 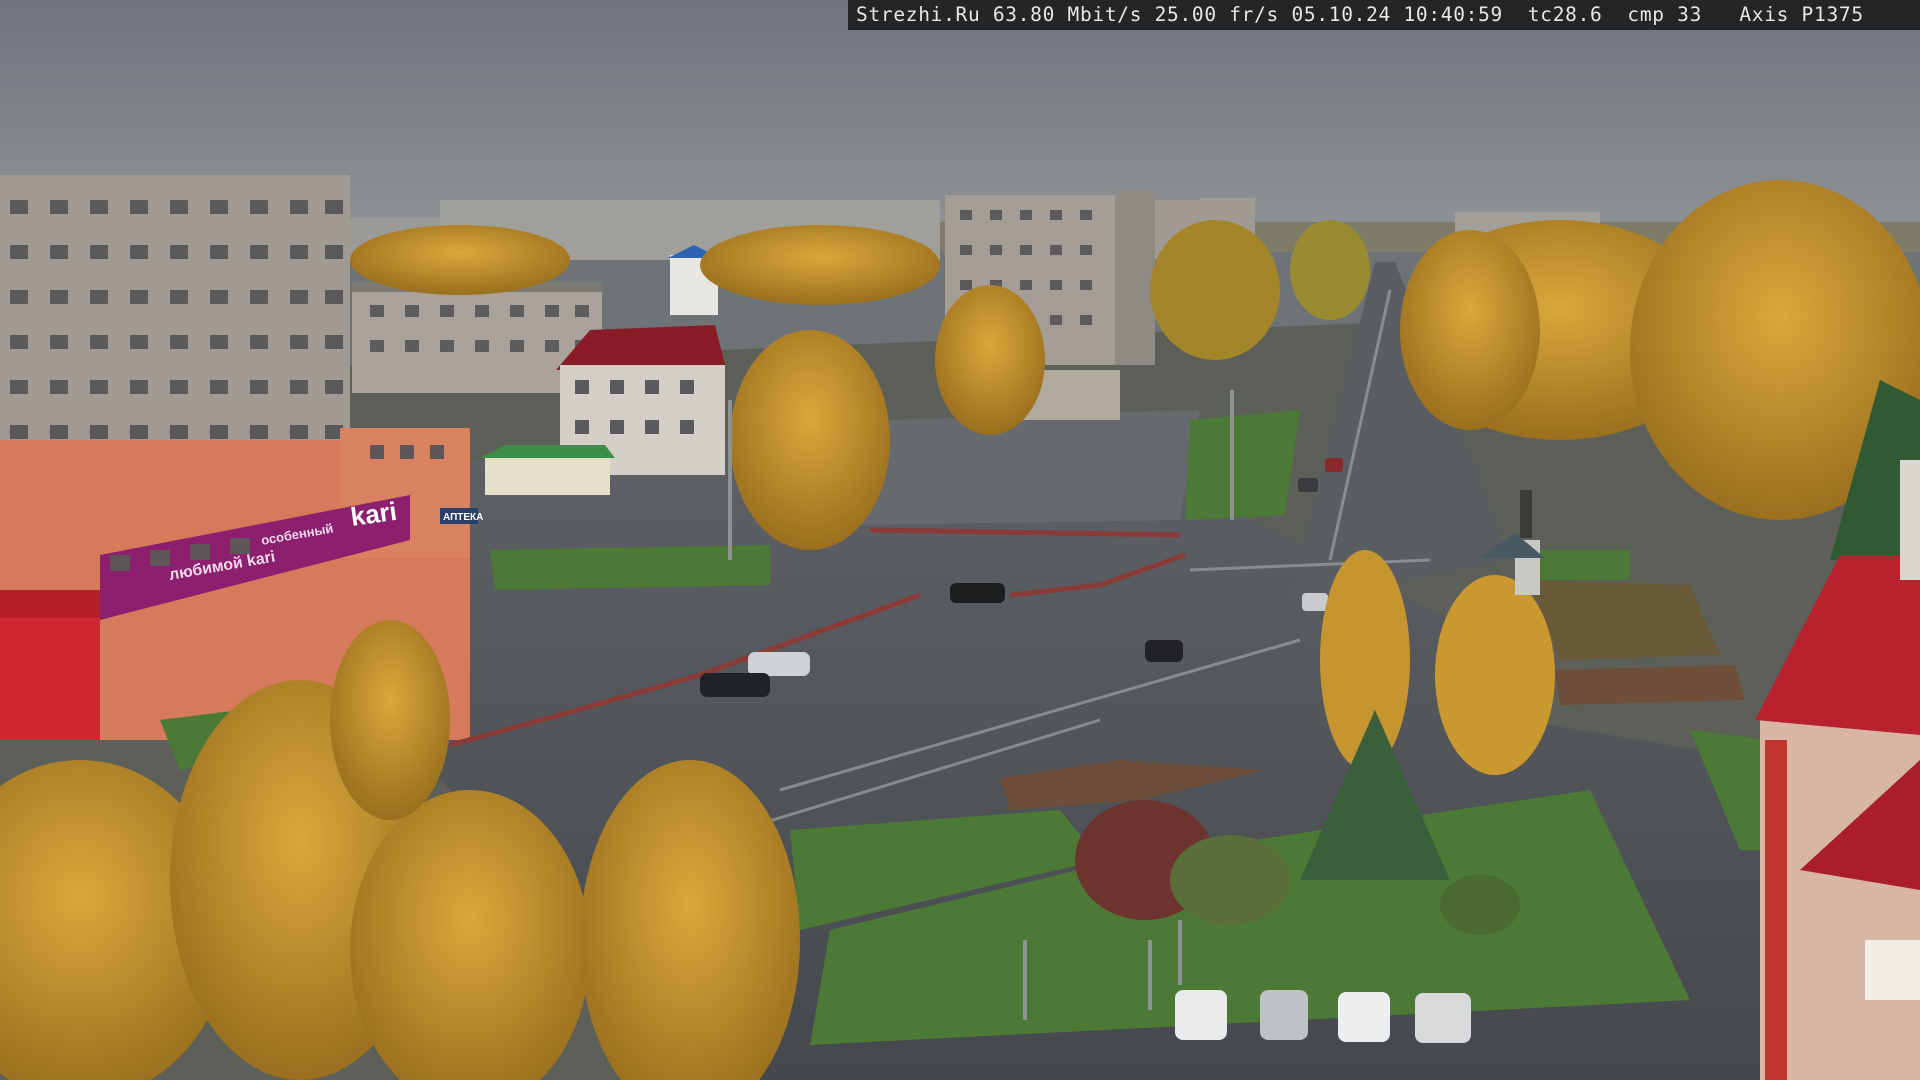 I want to click on store-brand-sign: kari, so click(x=374, y=514).